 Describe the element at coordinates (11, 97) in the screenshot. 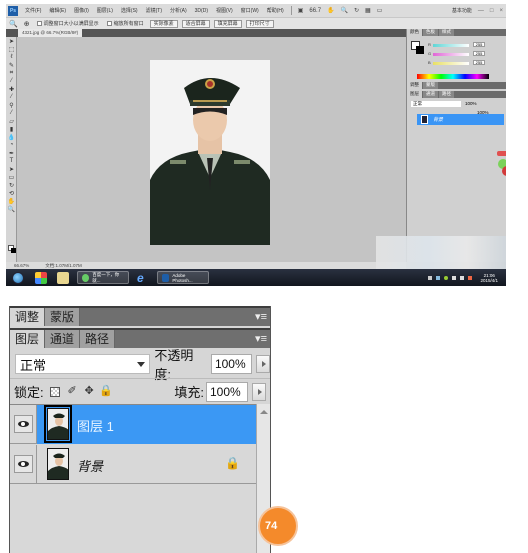

I see `brush-tool-icon: ⁄` at that location.